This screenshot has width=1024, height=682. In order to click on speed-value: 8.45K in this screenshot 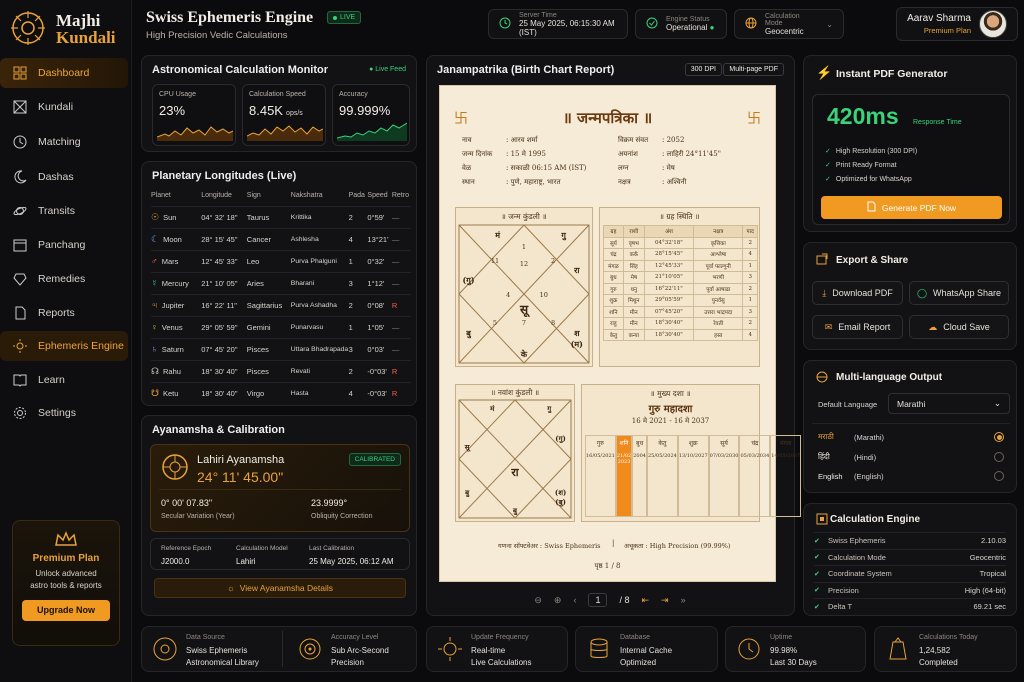, I will do `click(266, 110)`.